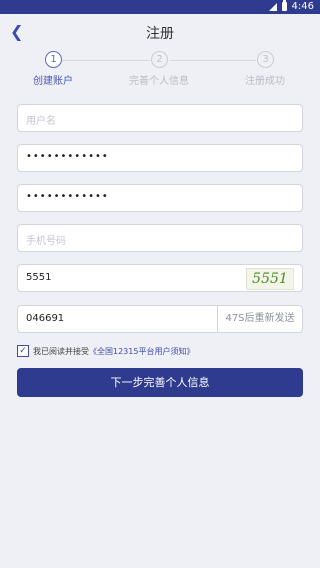 This screenshot has height=568, width=320. Describe the element at coordinates (160, 238) in the screenshot. I see `phone-input: 手机号码` at that location.